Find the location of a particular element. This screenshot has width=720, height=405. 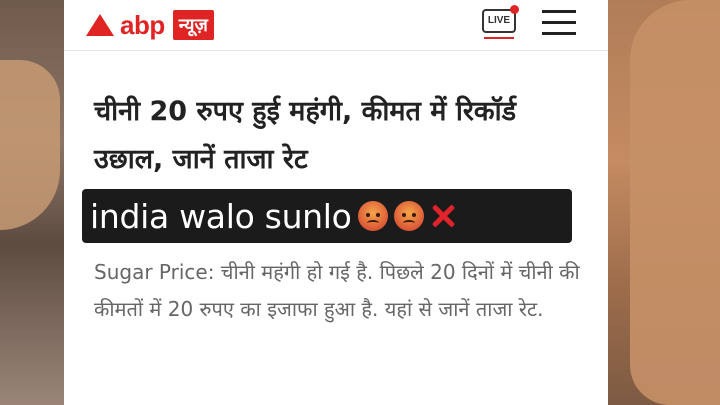

abp-news-logo: abp न्यूज़ is located at coordinates (150, 25).